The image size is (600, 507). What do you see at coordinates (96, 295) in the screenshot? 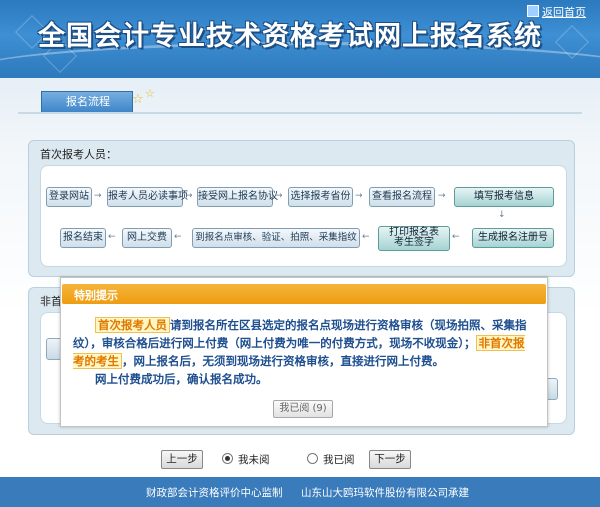
I see `dialog-title: 特别提示` at bounding box center [96, 295].